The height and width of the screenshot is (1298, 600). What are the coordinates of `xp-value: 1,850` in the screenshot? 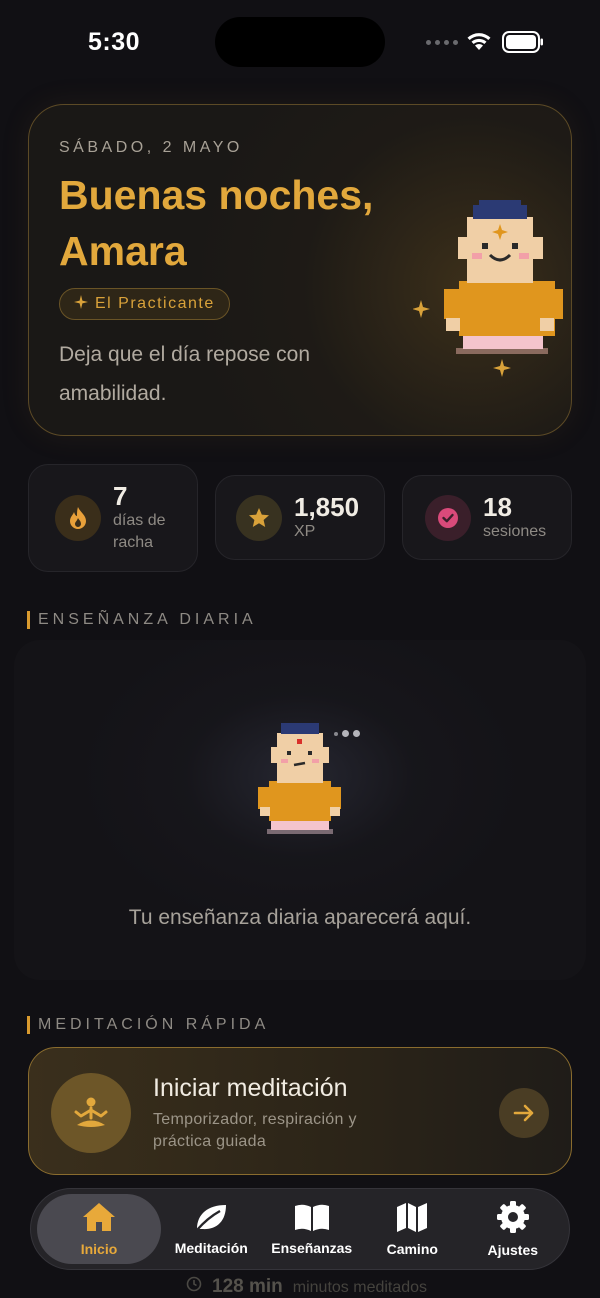 It's located at (327, 506).